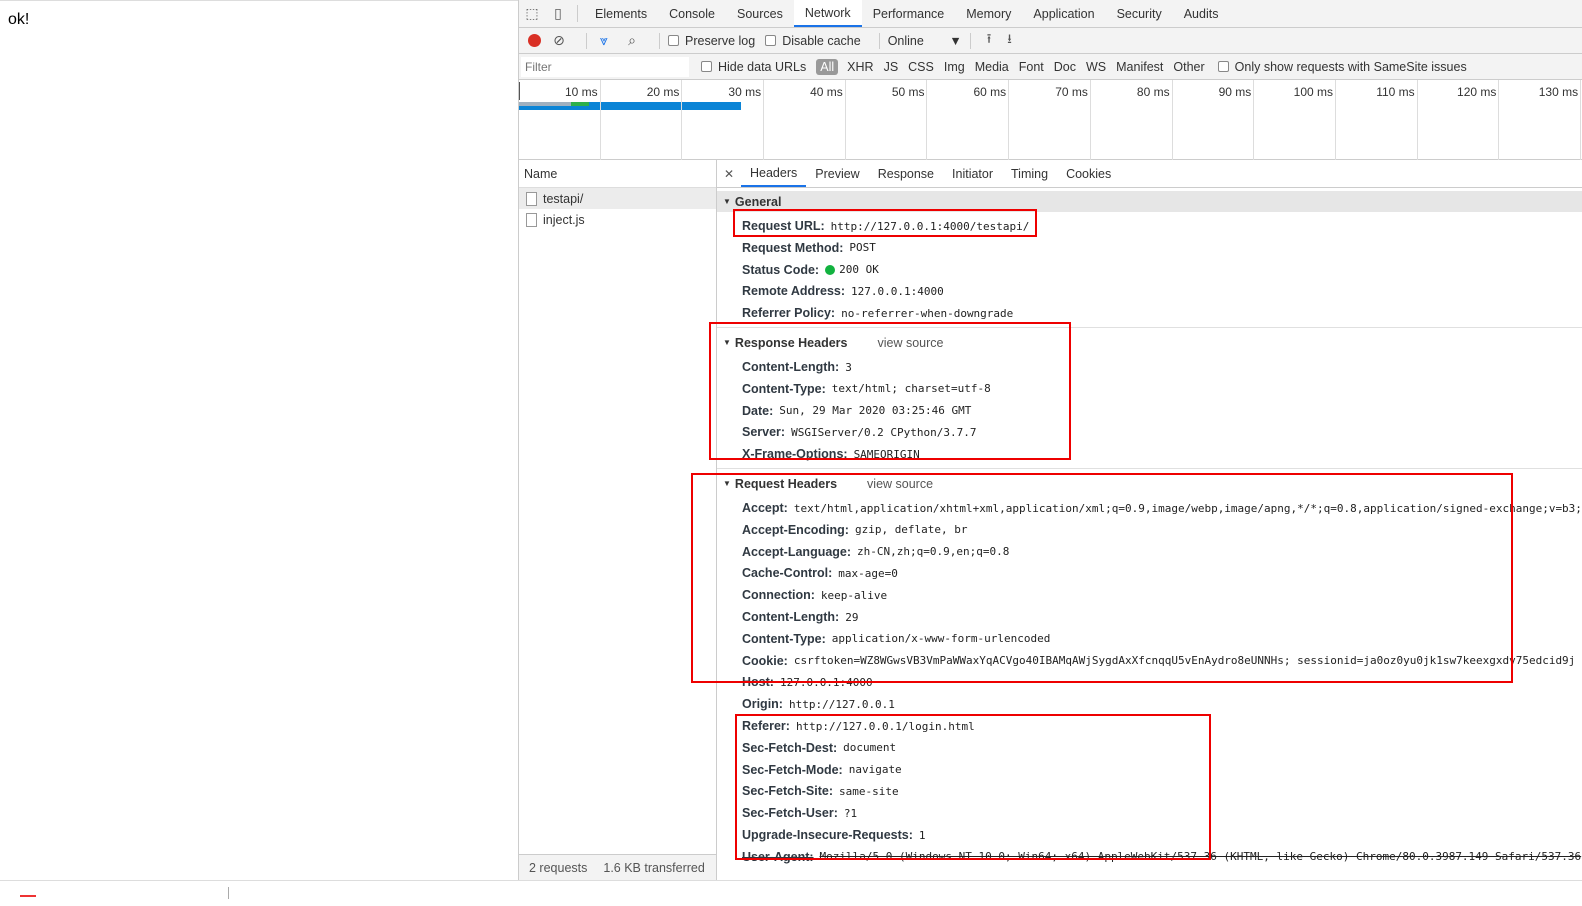 This screenshot has height=906, width=1582. Describe the element at coordinates (663, 92) in the screenshot. I see `timeline-tick-label: 20 ms` at that location.